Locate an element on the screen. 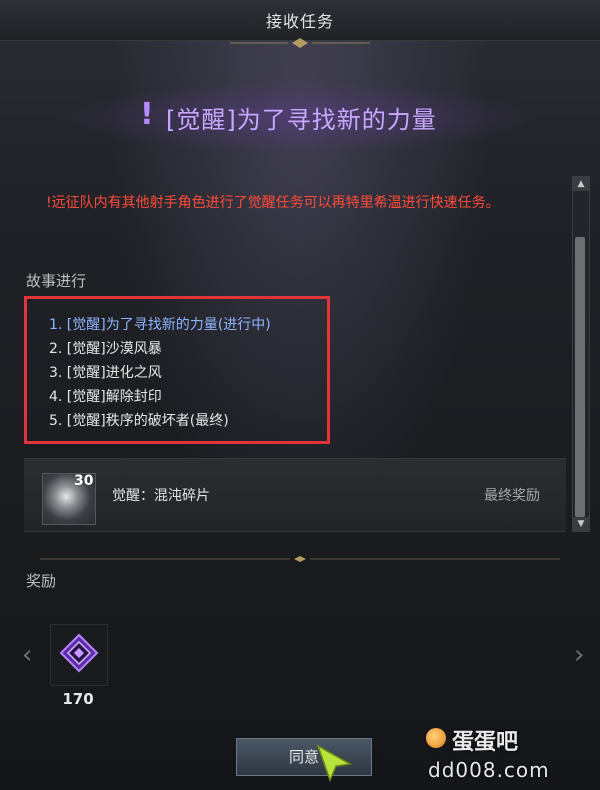 The height and width of the screenshot is (790, 600). story-item-4: 4. [觉醒]解除封印 is located at coordinates (105, 397).